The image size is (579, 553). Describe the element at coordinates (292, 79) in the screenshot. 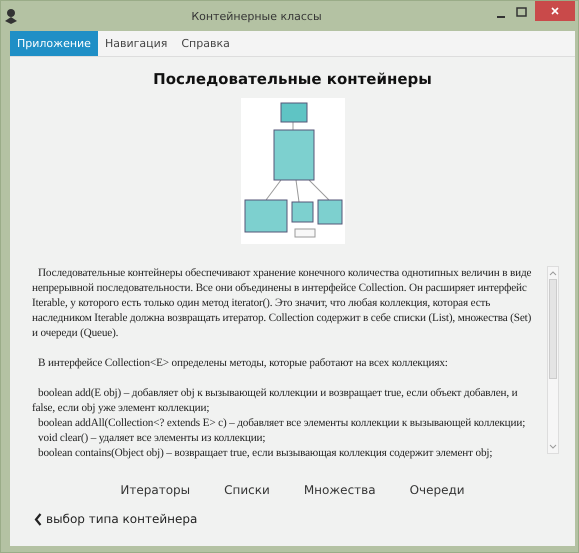

I see `page-heading: Последовательные контейнеры` at that location.